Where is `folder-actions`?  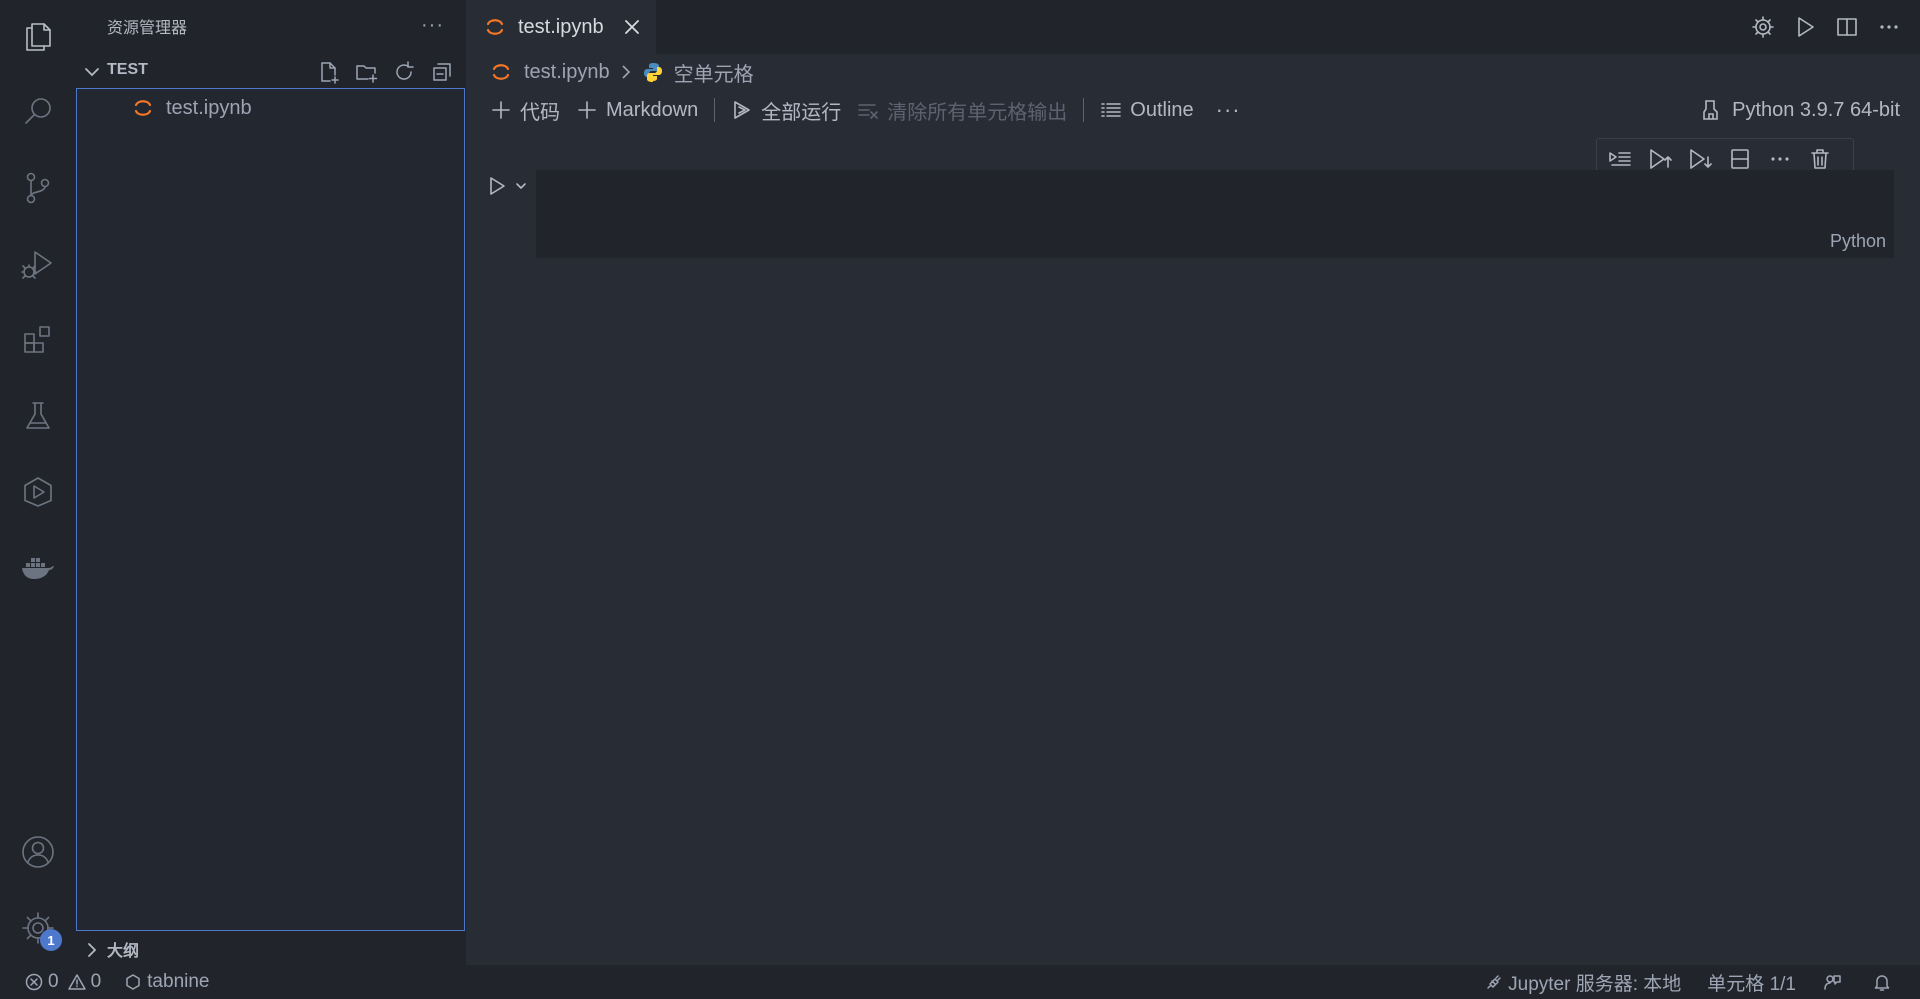 folder-actions is located at coordinates (385, 72).